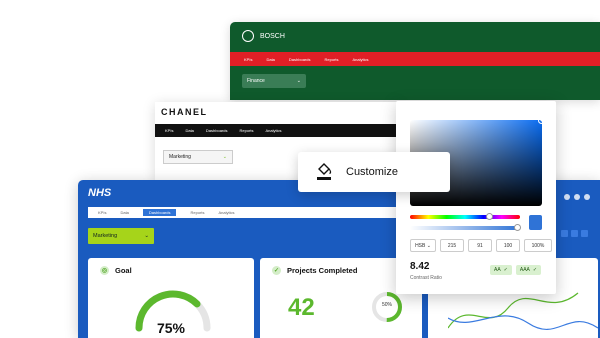  I want to click on target-icon: ◎, so click(104, 270).